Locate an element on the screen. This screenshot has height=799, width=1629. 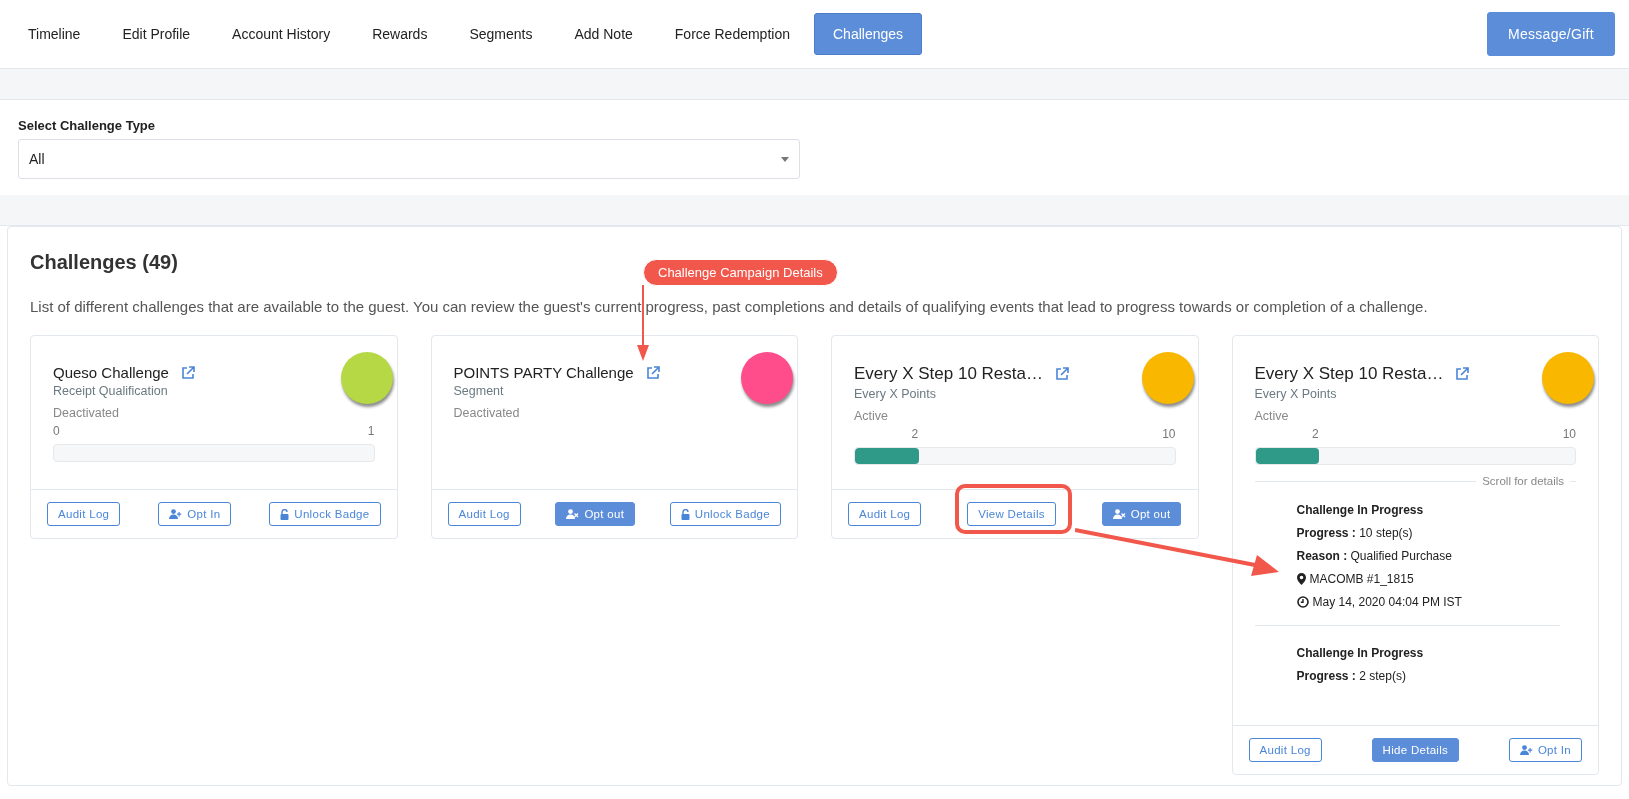
message-gift-button: Message/Gift is located at coordinates (1550, 34).